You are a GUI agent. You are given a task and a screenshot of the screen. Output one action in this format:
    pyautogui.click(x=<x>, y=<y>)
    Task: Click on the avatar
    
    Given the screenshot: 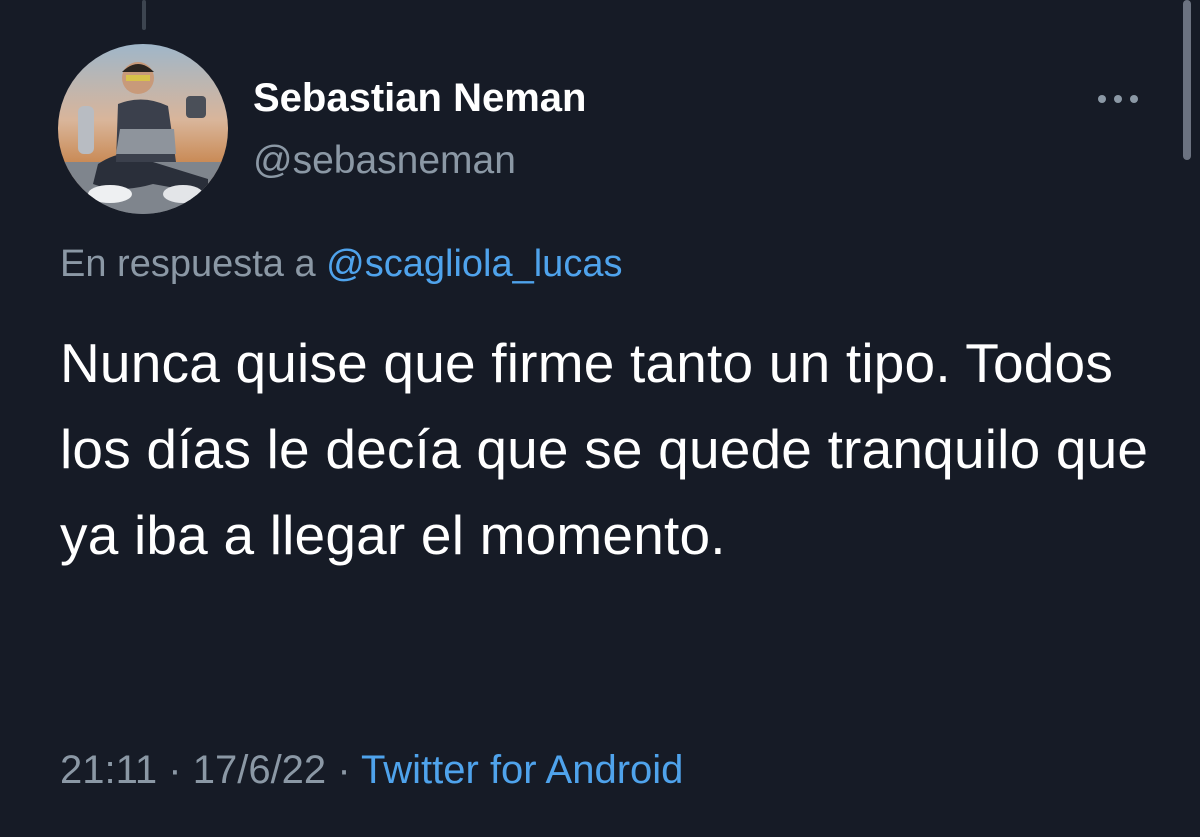 What is the action you would take?
    pyautogui.click(x=143, y=129)
    